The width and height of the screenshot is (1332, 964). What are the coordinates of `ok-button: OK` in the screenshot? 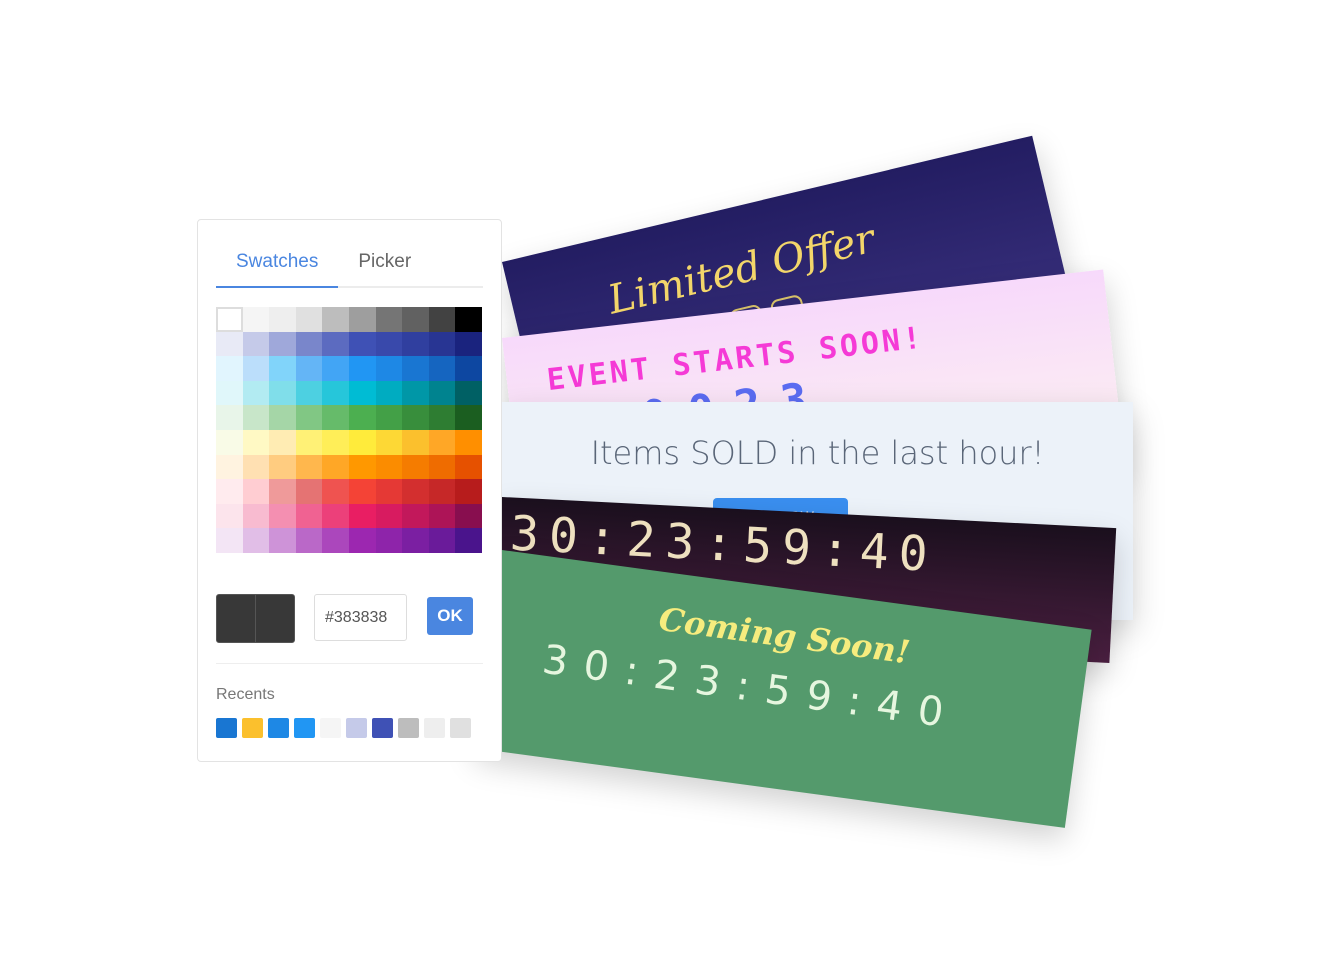 It's located at (450, 616).